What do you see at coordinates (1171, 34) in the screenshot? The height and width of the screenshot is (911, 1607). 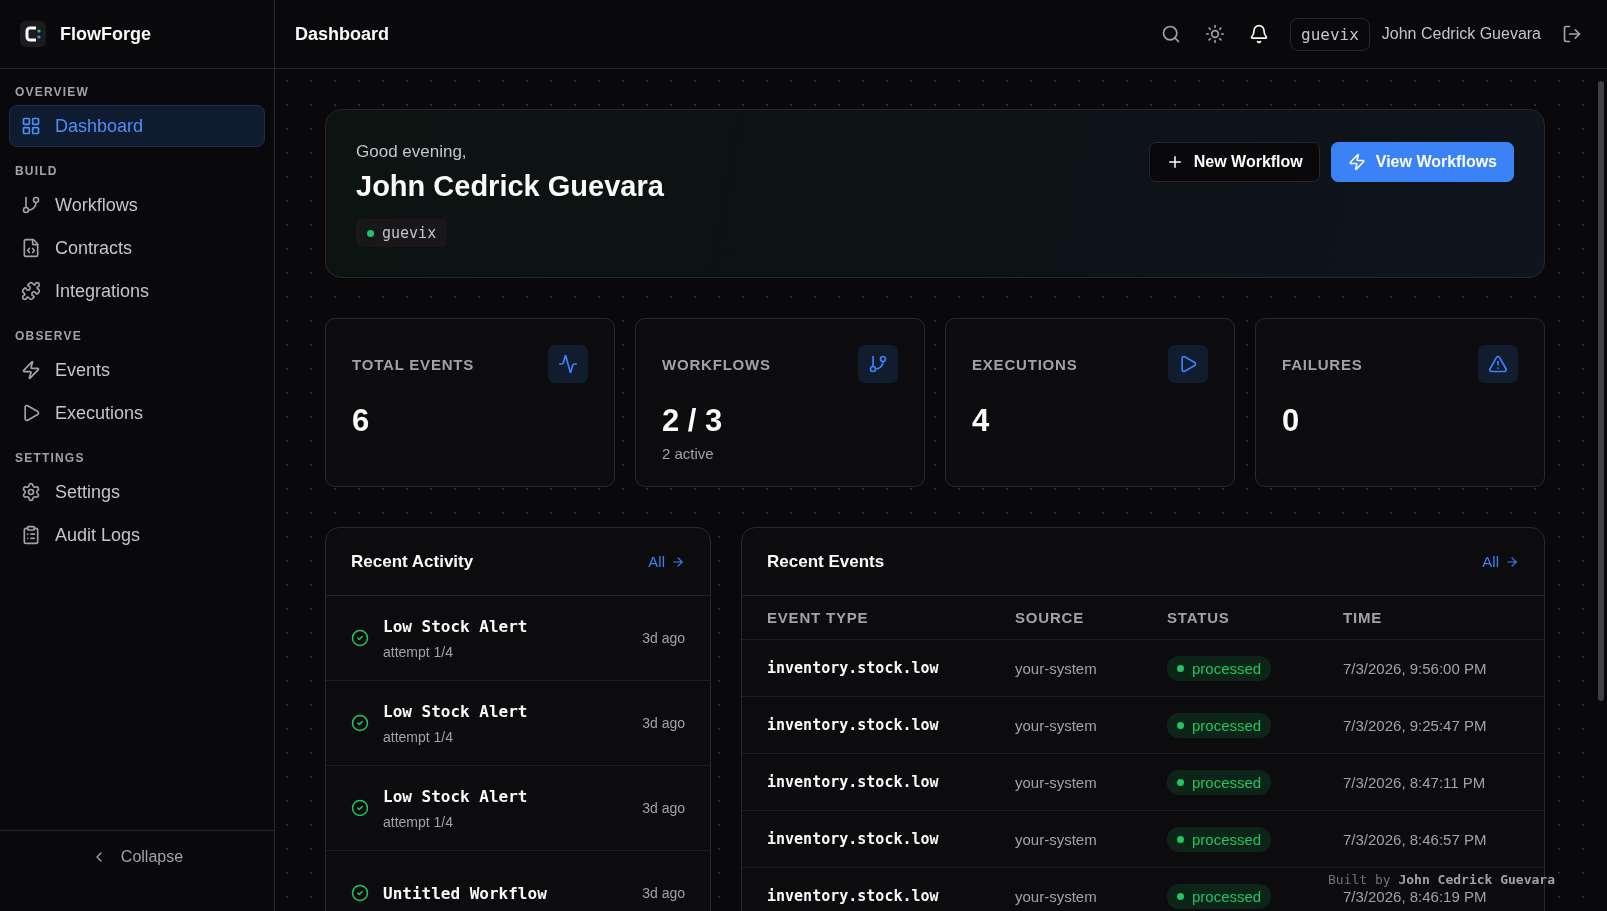 I see `search-icon` at bounding box center [1171, 34].